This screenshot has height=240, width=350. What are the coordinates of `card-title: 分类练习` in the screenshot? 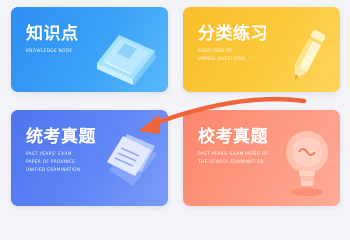 It's located at (233, 34).